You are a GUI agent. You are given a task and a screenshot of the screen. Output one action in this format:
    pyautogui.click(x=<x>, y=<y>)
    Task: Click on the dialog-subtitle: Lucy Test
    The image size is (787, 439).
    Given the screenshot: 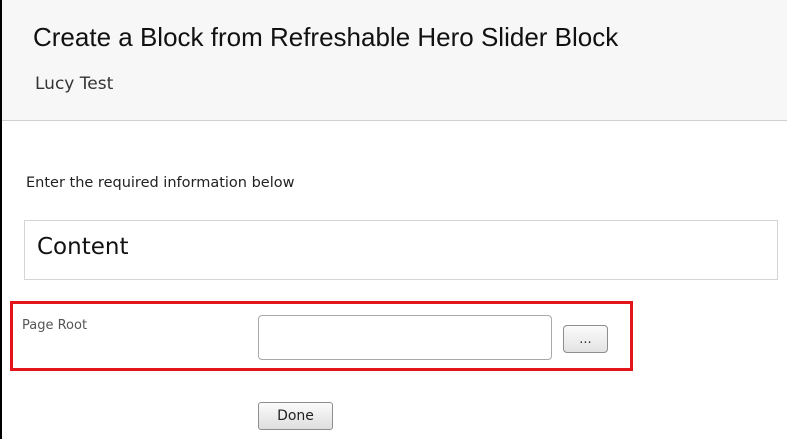 What is the action you would take?
    pyautogui.click(x=74, y=84)
    